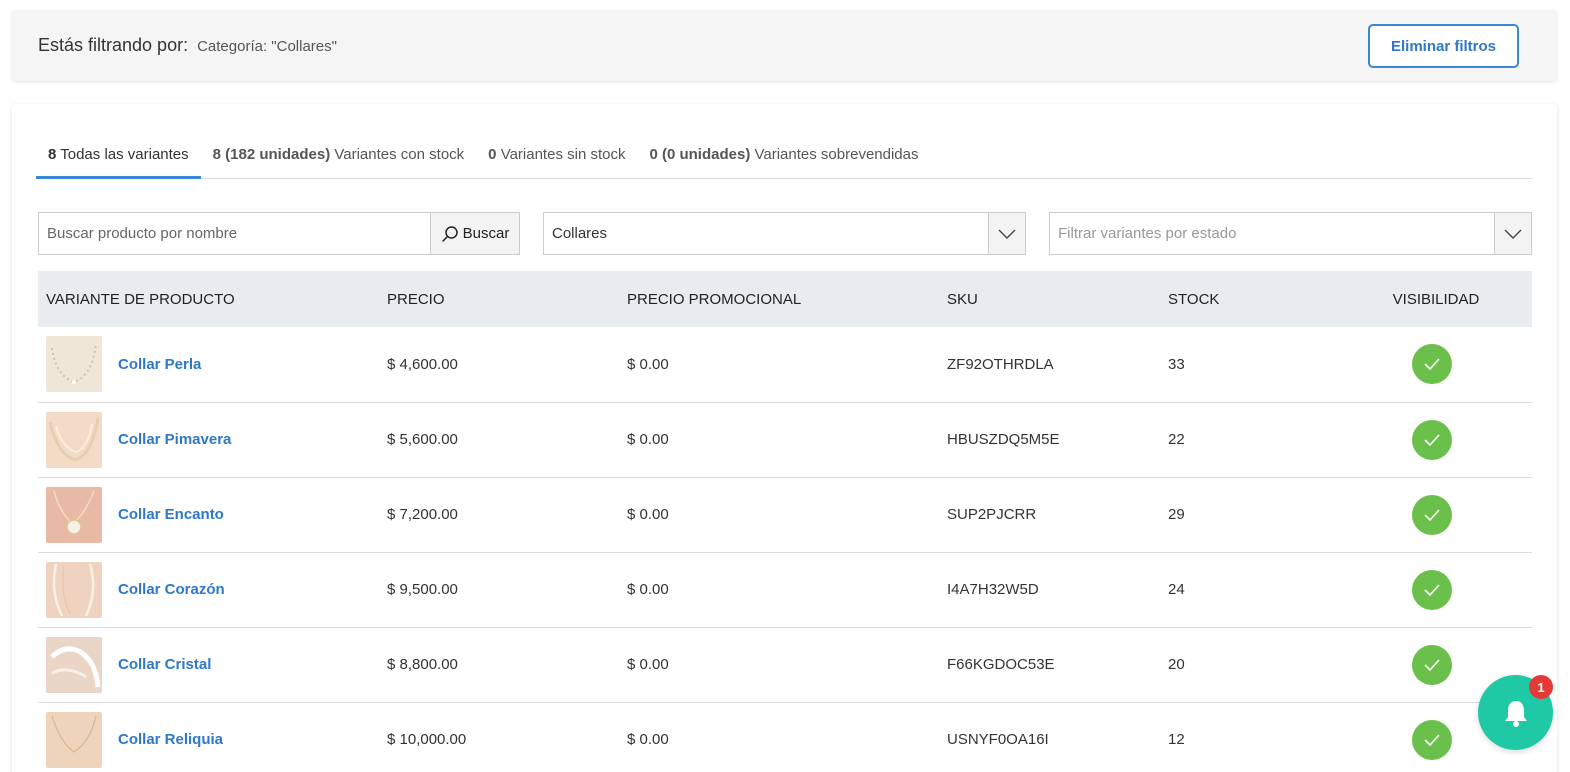  What do you see at coordinates (1541, 687) in the screenshot?
I see `notification-count-badge: 1` at bounding box center [1541, 687].